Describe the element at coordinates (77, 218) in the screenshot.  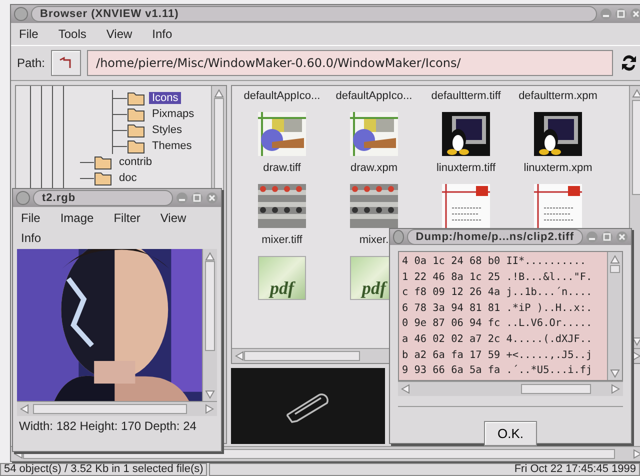
I see `menu-item: Image` at that location.